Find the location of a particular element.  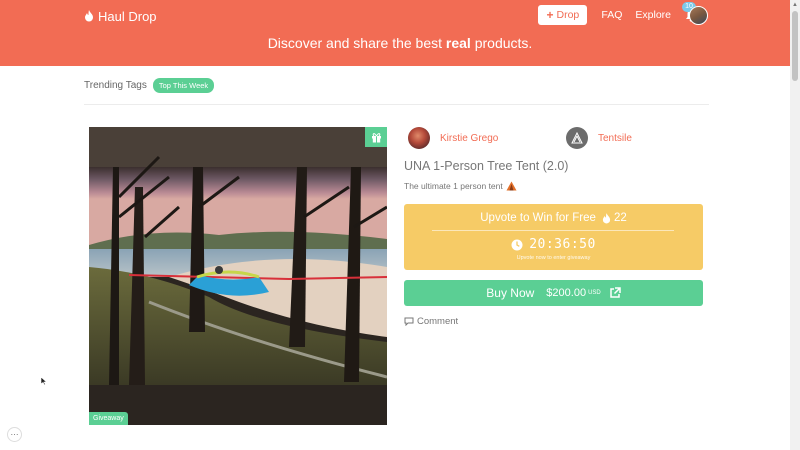

more-options-icon: ··· is located at coordinates (14, 434).